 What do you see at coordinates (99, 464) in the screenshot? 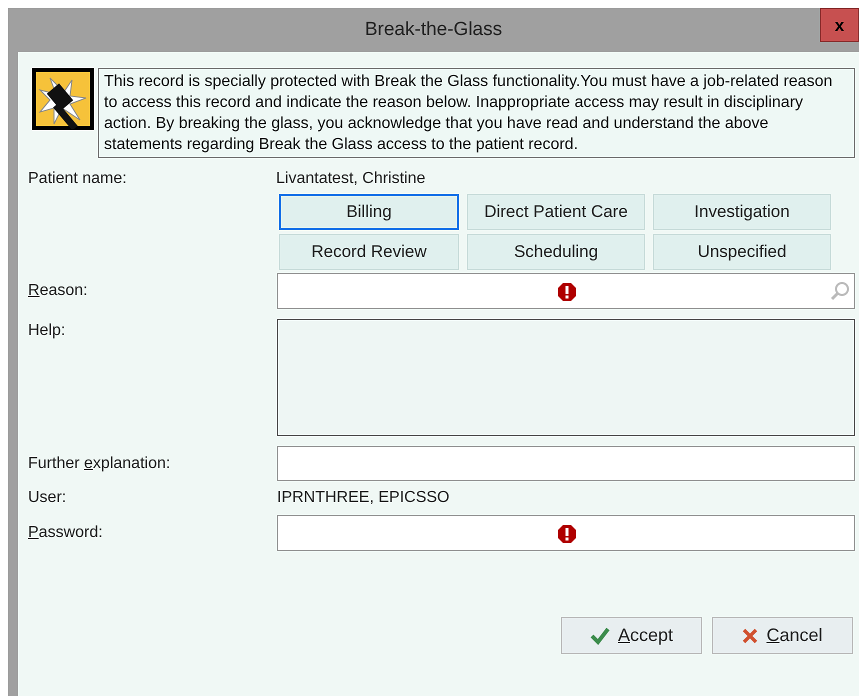
I see `field-label: Further explanation:` at bounding box center [99, 464].